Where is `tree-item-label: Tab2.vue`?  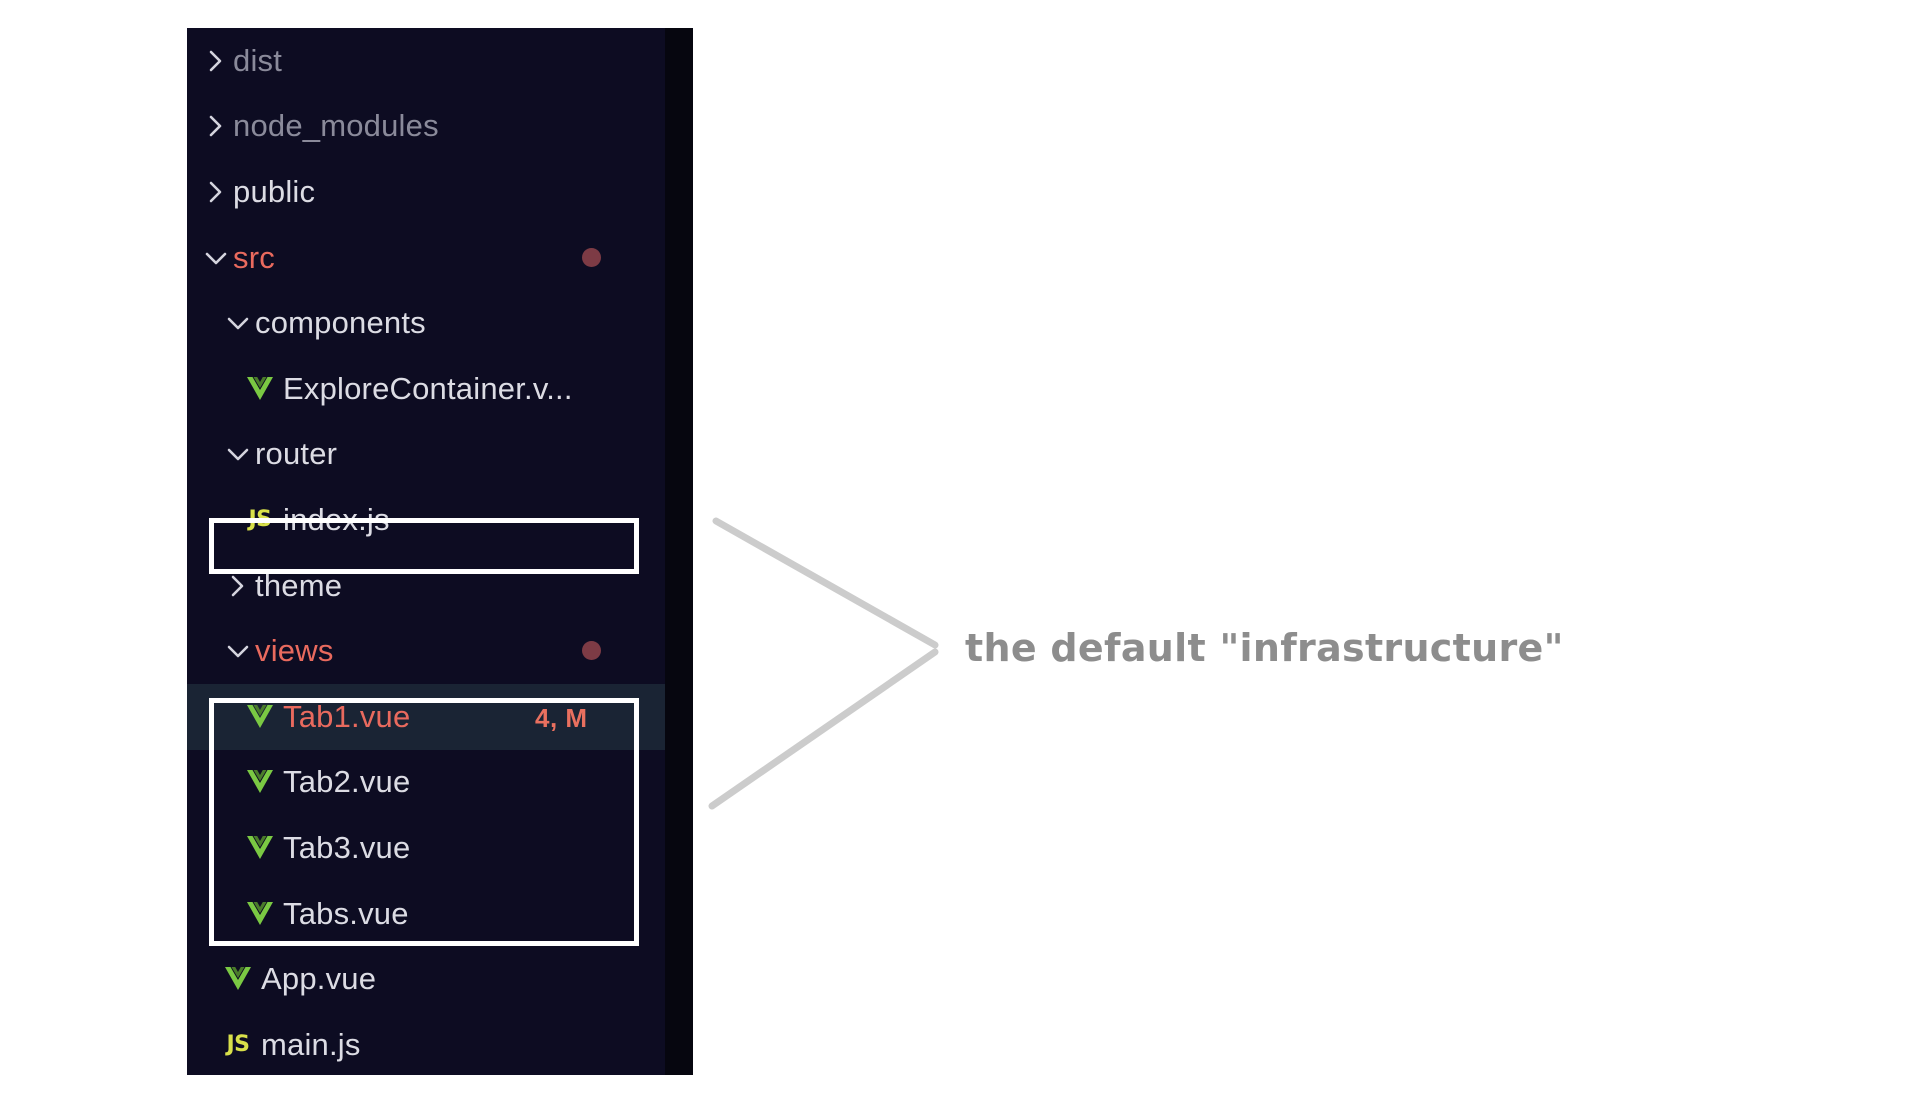 tree-item-label: Tab2.vue is located at coordinates (347, 782).